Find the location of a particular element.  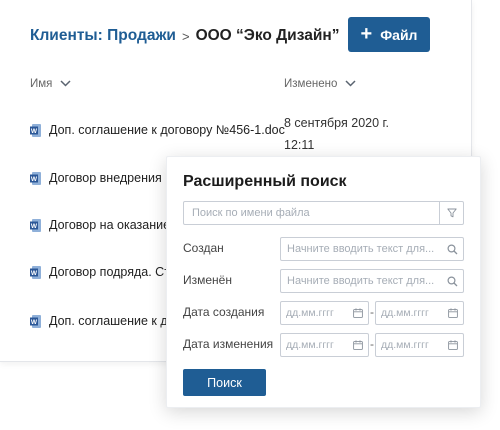

created-date-to-field is located at coordinates (419, 313).